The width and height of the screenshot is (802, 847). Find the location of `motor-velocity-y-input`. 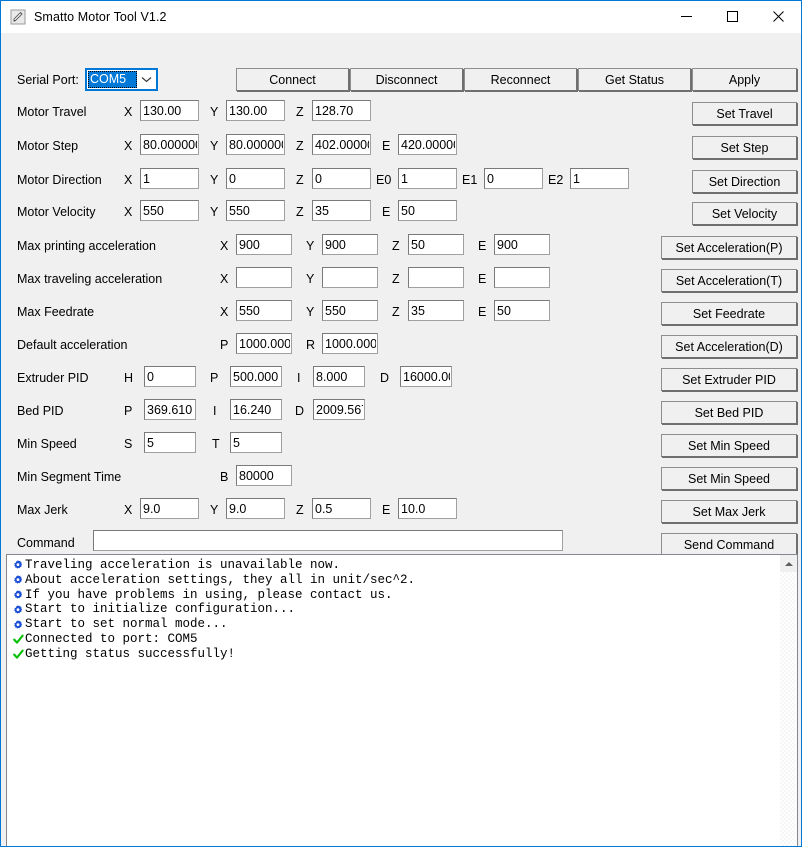

motor-velocity-y-input is located at coordinates (255, 210).